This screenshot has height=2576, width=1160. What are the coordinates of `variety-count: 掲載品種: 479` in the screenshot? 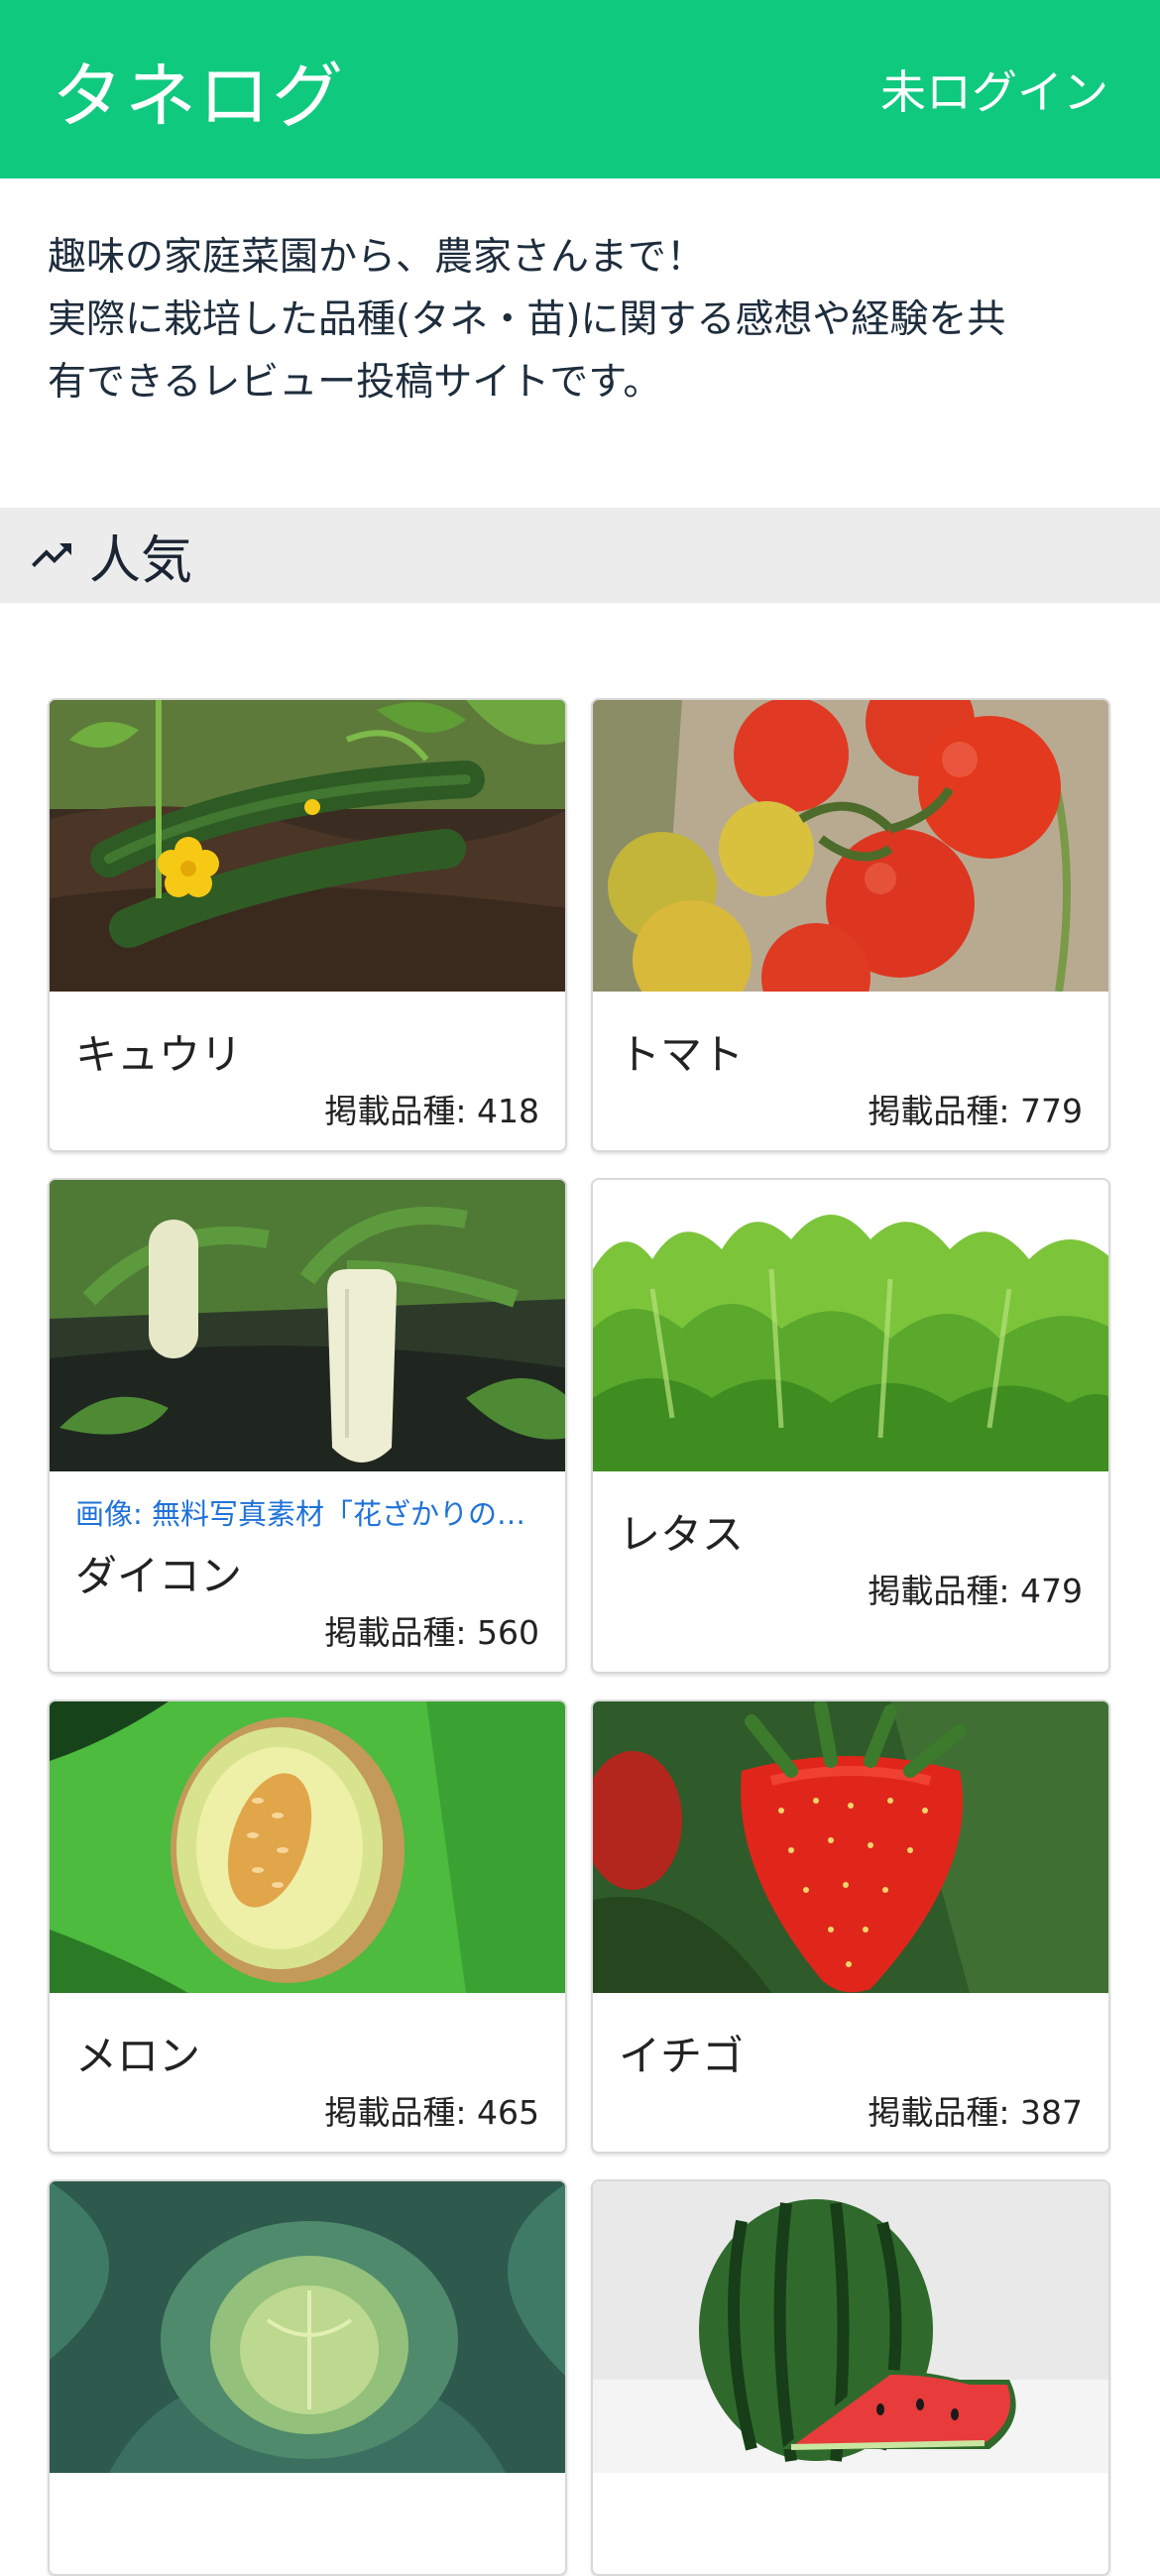 It's located at (975, 1591).